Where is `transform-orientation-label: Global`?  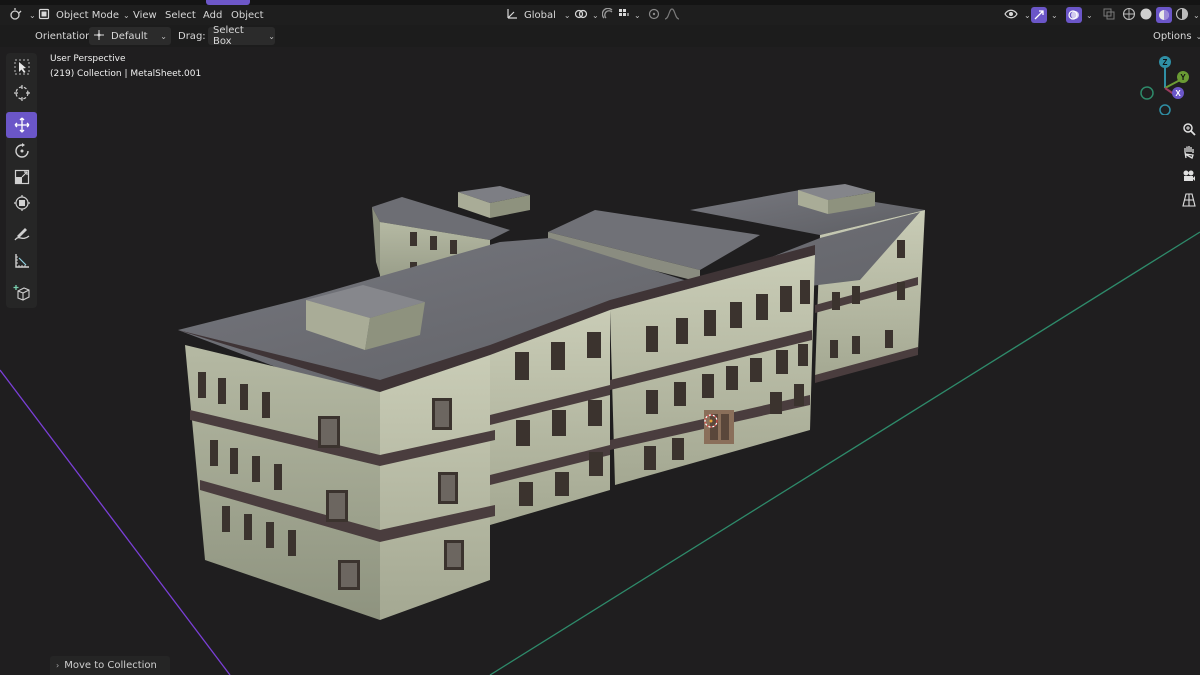
transform-orientation-label: Global is located at coordinates (540, 15).